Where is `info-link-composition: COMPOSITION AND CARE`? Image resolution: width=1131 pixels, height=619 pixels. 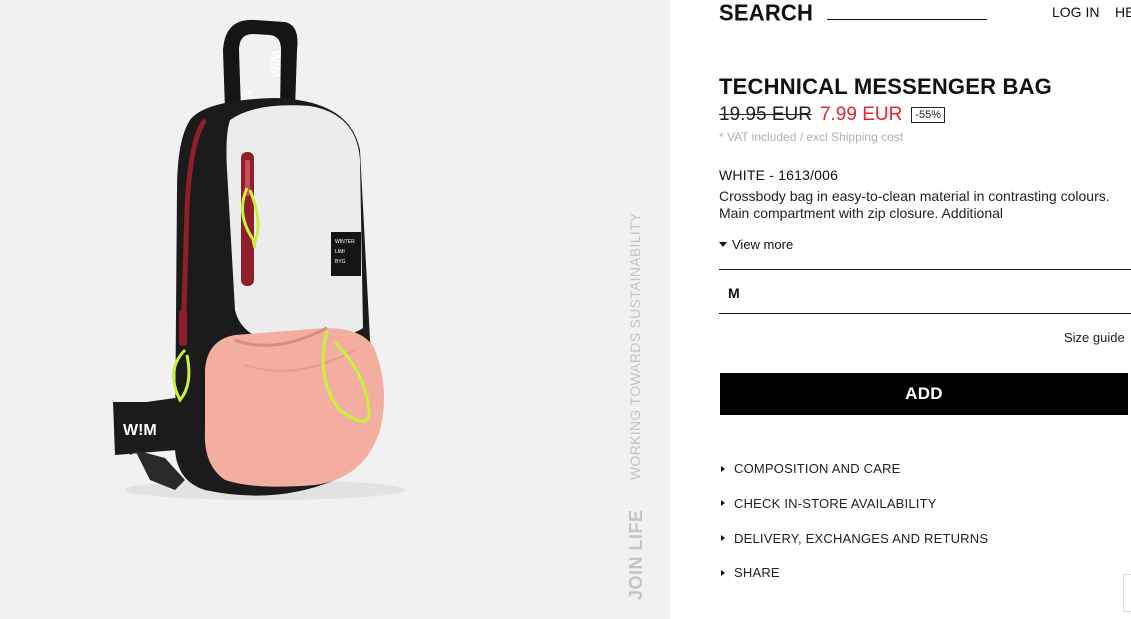
info-link-composition: COMPOSITION AND CARE is located at coordinates (853, 468).